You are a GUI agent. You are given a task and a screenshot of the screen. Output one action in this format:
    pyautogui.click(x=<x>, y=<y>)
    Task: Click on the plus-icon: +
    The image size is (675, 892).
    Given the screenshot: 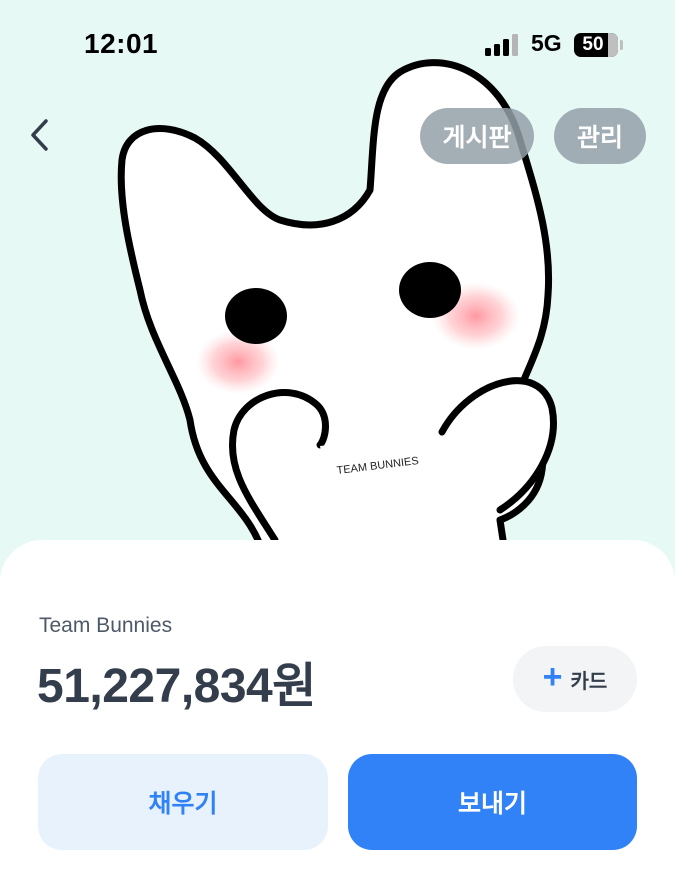 What is the action you would take?
    pyautogui.click(x=552, y=677)
    